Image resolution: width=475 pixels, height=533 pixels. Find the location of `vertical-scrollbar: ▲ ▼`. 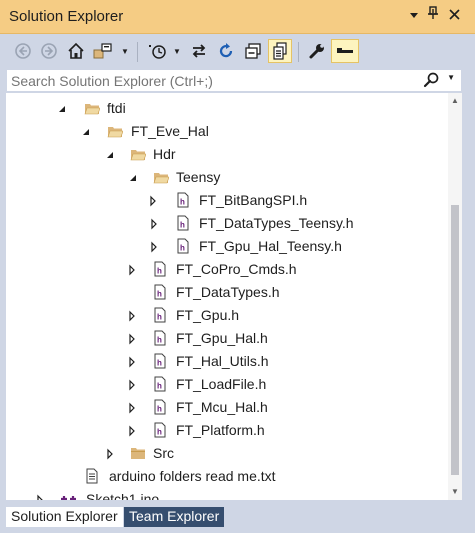

vertical-scrollbar: ▲ ▼ is located at coordinates (455, 296).